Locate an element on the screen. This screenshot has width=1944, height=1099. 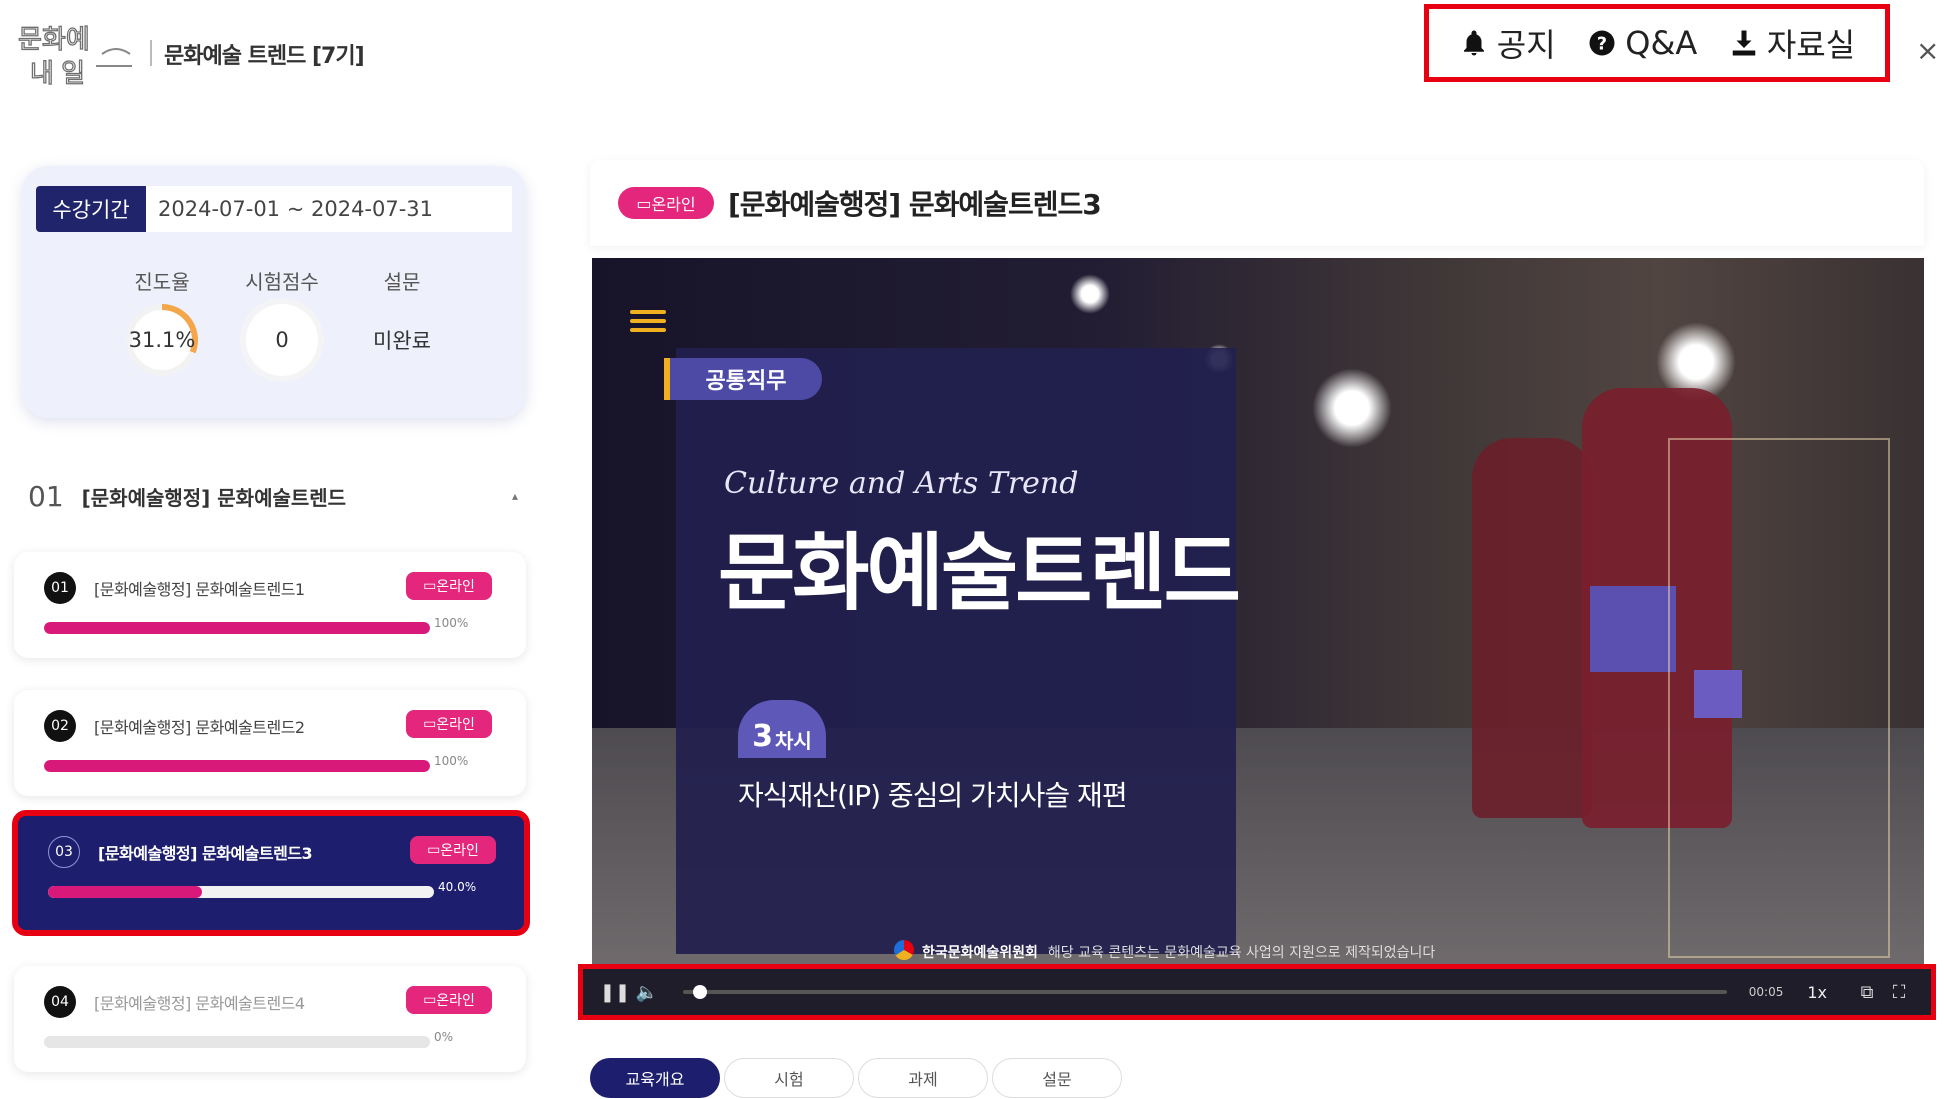
lesson-item-2: 02 [문화예술행정] 문화예술트렌드2 ▭ 온라인 100% is located at coordinates (270, 743).